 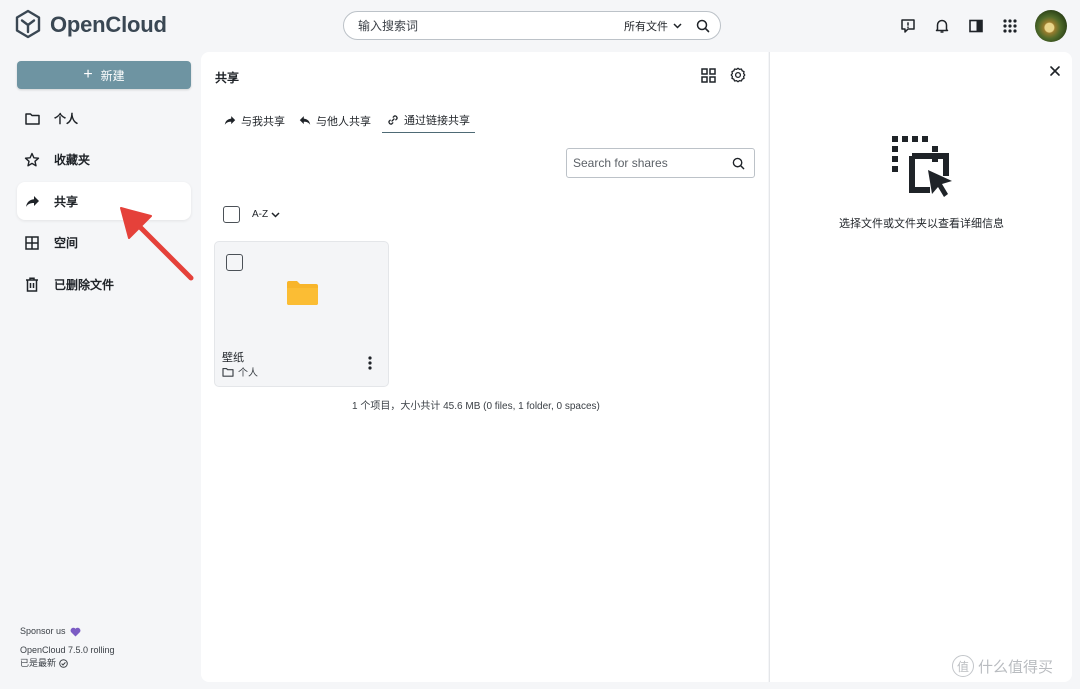 What do you see at coordinates (32, 284) in the screenshot?
I see `trash-icon` at bounding box center [32, 284].